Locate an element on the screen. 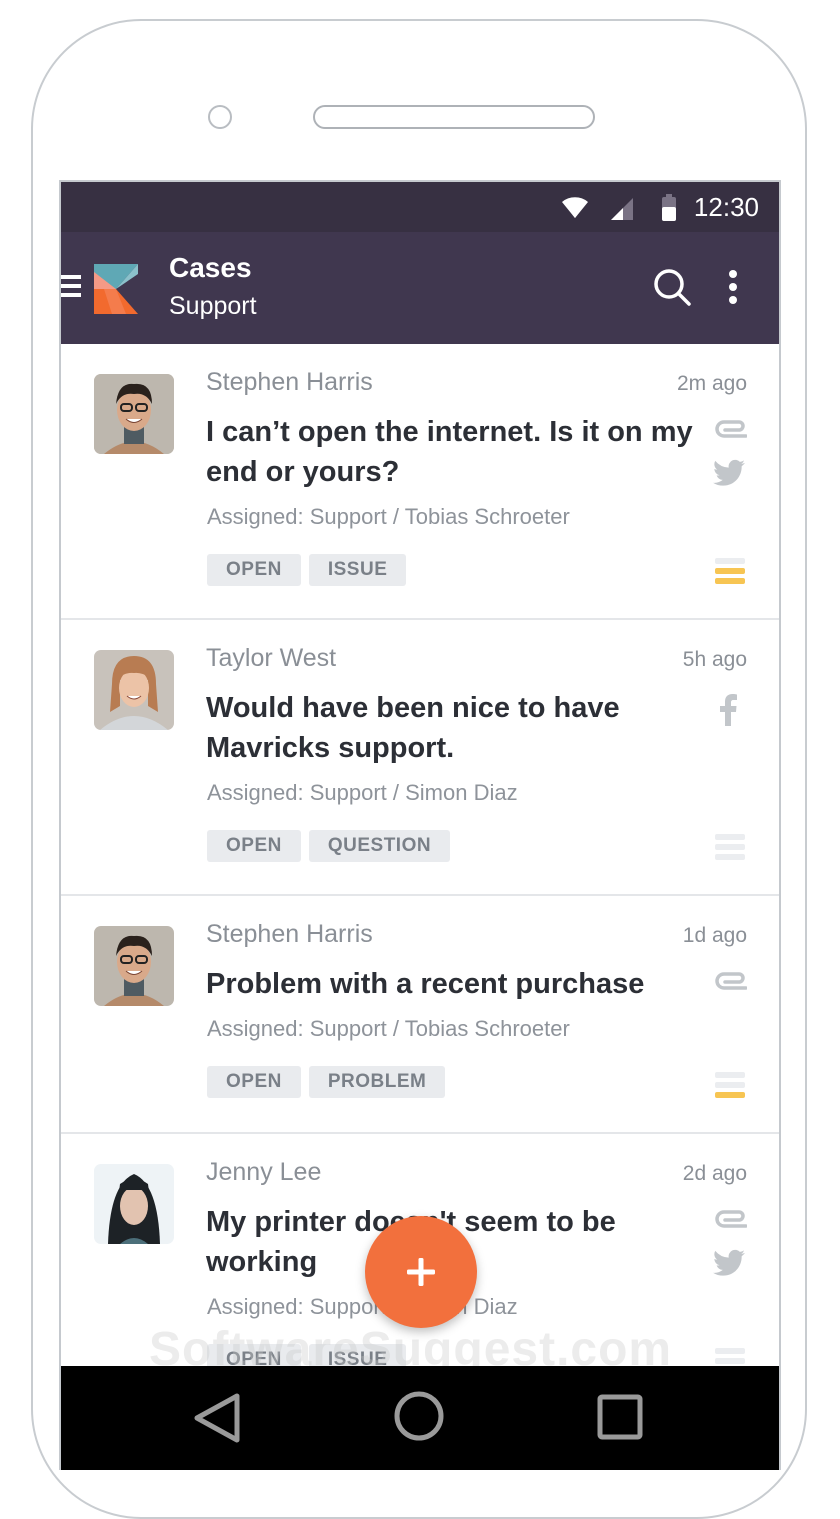 This screenshot has width=840, height=1519. case-time: 5h ago is located at coordinates (714, 659).